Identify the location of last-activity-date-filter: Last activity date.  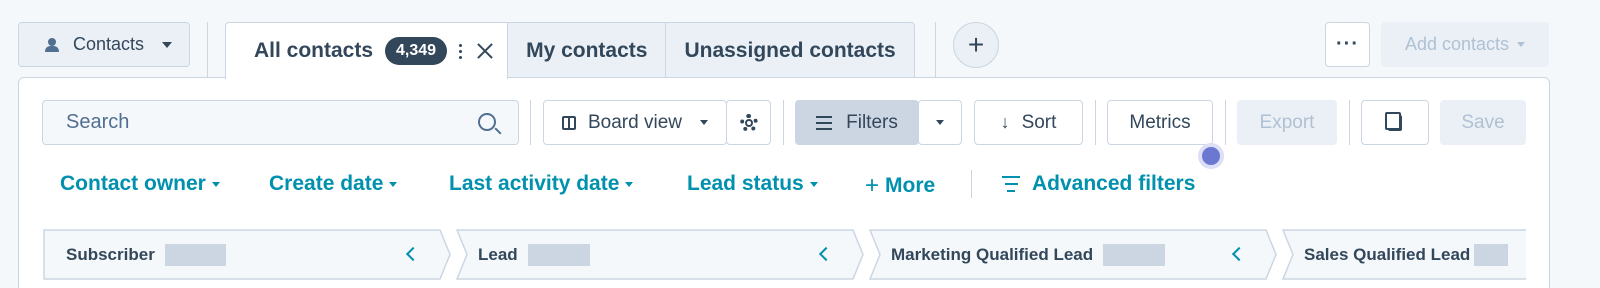
(541, 184).